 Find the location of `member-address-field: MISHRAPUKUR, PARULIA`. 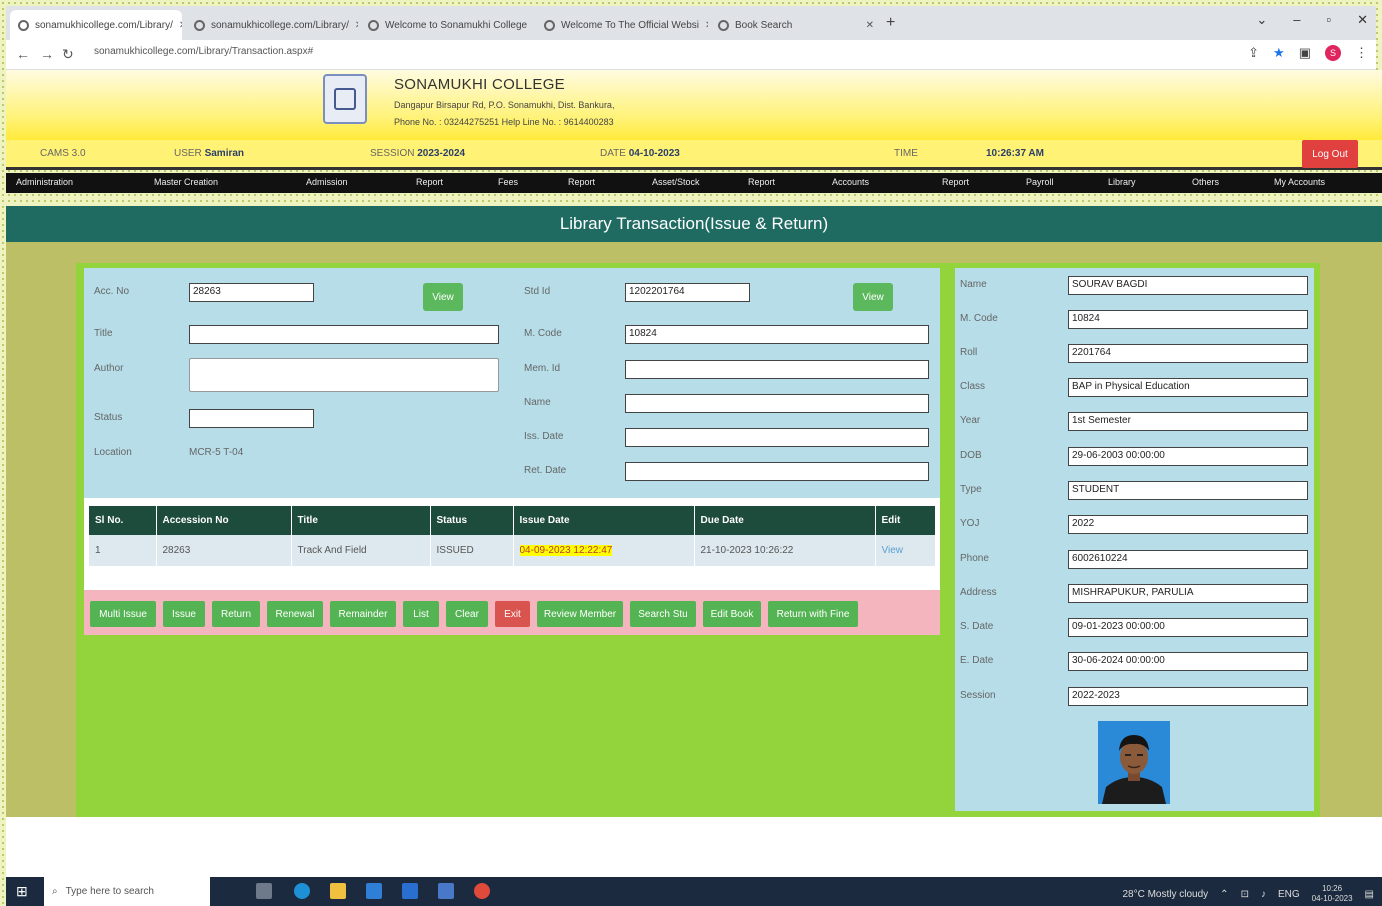

member-address-field: MISHRAPUKUR, PARULIA is located at coordinates (1188, 593).